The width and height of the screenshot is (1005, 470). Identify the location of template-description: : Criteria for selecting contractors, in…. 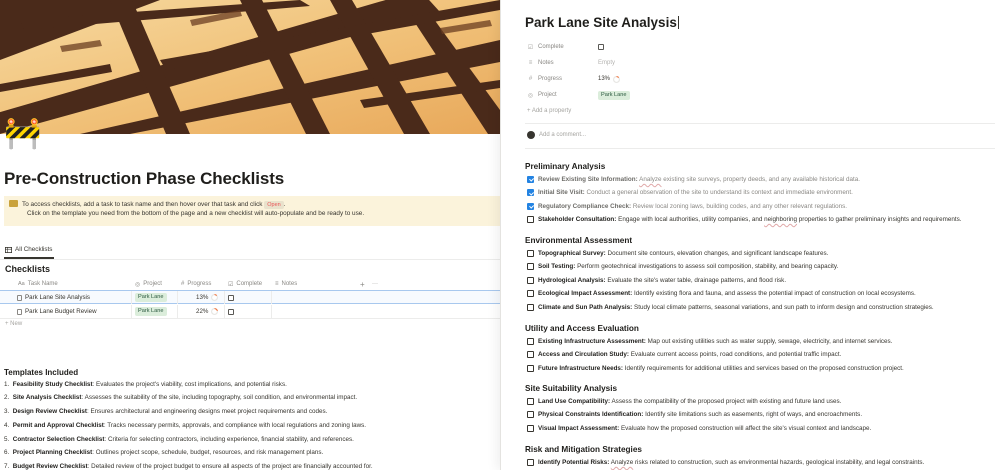
(229, 439).